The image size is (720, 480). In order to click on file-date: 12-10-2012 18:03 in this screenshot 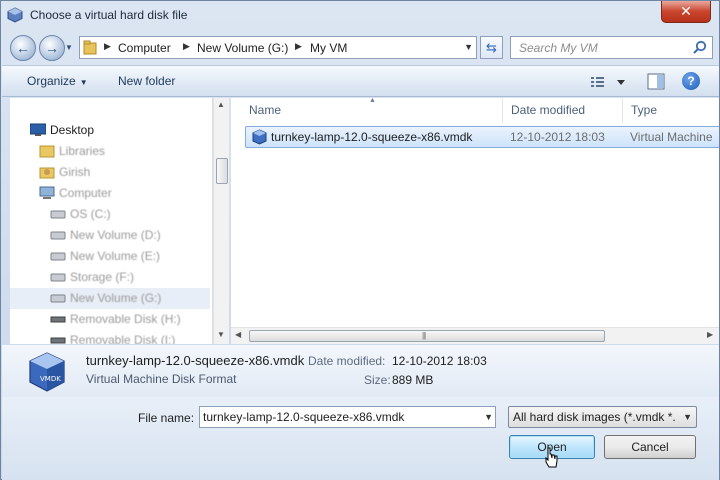, I will do `click(557, 137)`.